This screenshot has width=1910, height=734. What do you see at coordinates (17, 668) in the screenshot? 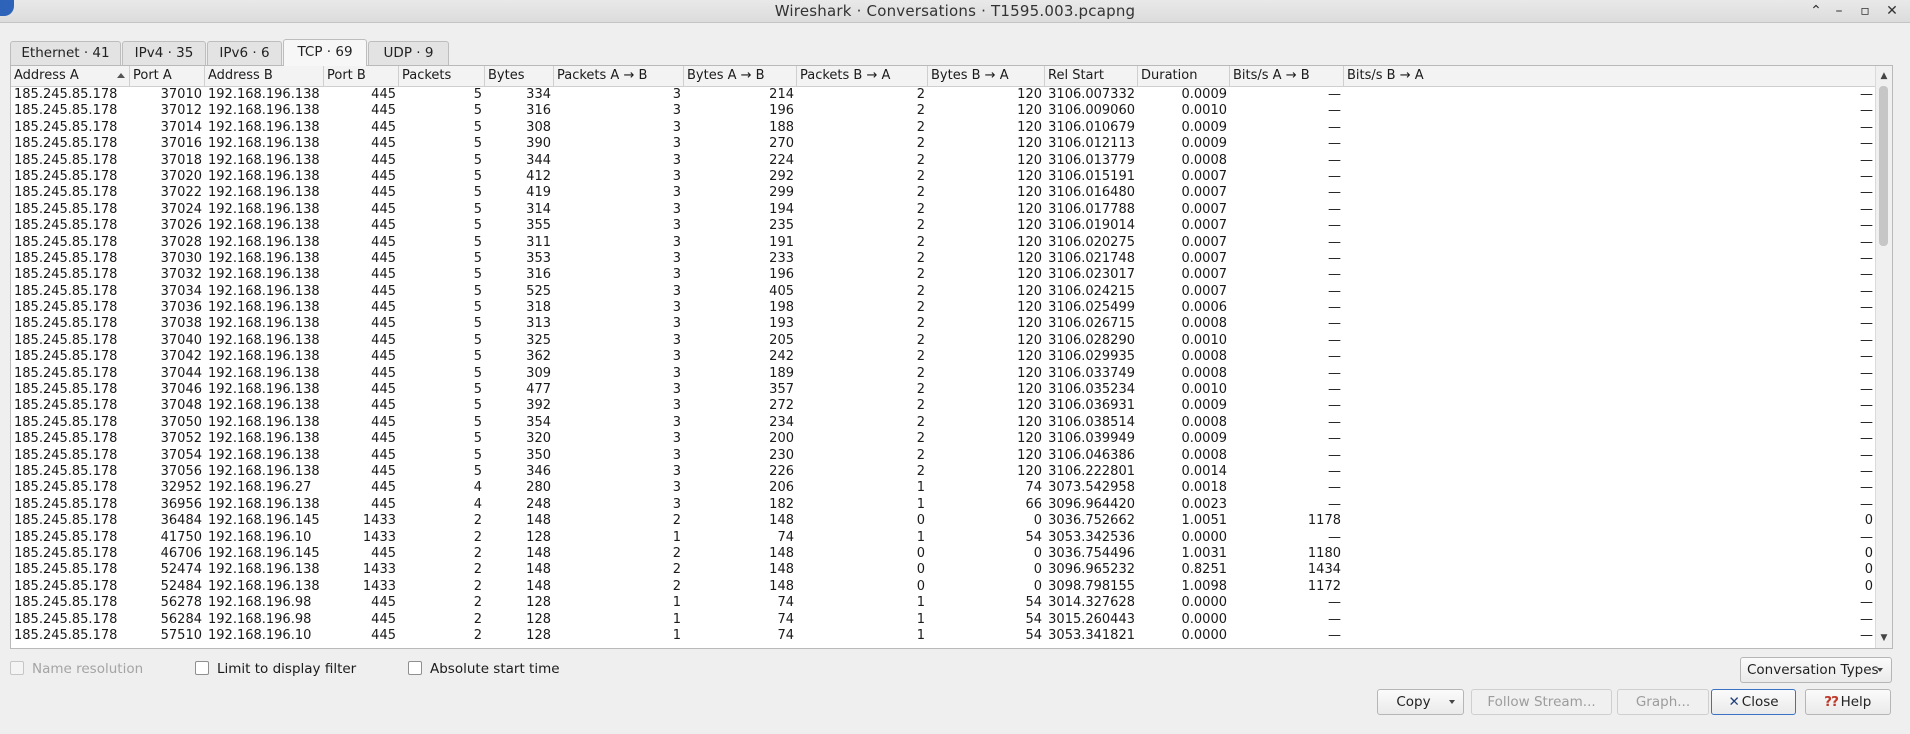
I see `name-resolution-checkbox` at bounding box center [17, 668].